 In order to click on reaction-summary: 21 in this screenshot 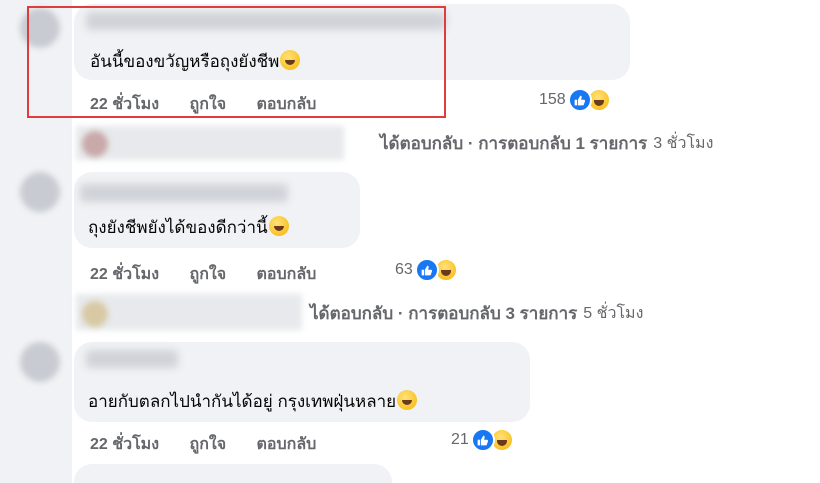, I will do `click(482, 440)`.